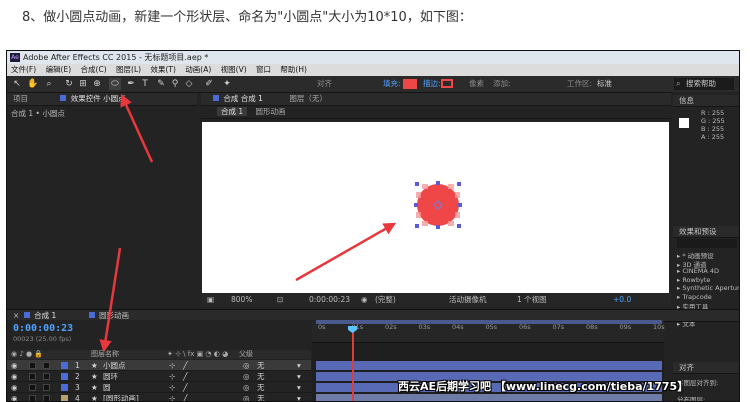  Describe the element at coordinates (97, 84) in the screenshot. I see `pan-behind-tool-icon: ⊕` at that location.